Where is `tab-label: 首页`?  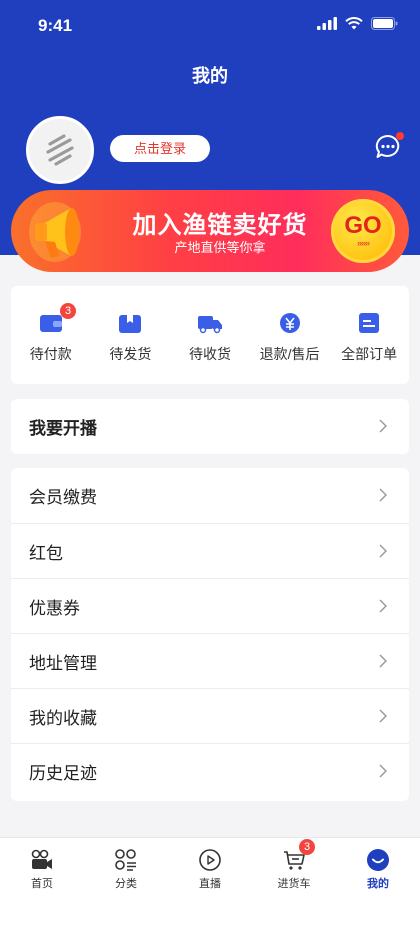 tab-label: 首页 is located at coordinates (42, 884).